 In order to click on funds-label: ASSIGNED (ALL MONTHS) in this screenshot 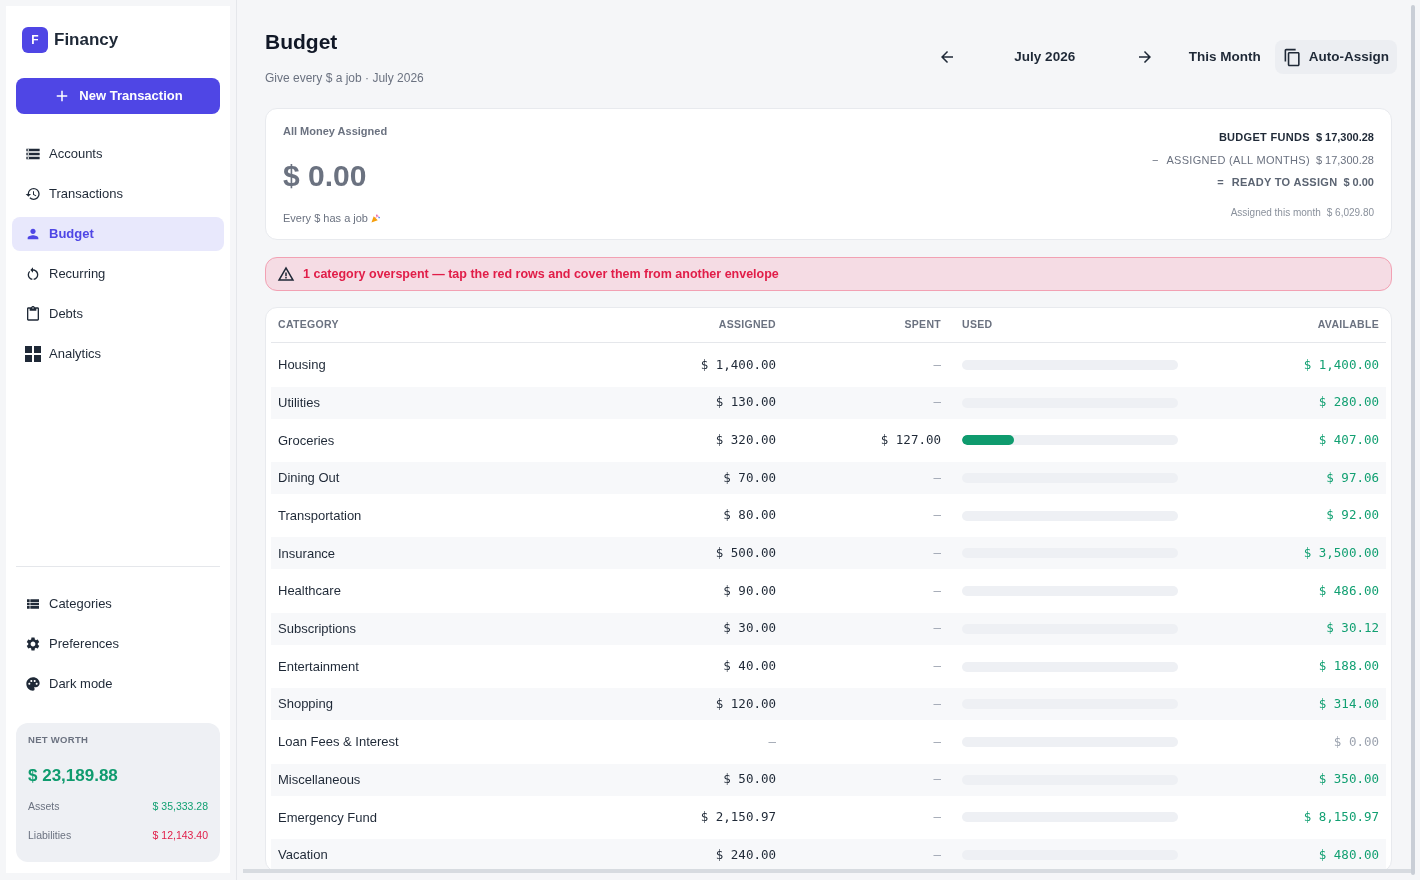, I will do `click(1238, 159)`.